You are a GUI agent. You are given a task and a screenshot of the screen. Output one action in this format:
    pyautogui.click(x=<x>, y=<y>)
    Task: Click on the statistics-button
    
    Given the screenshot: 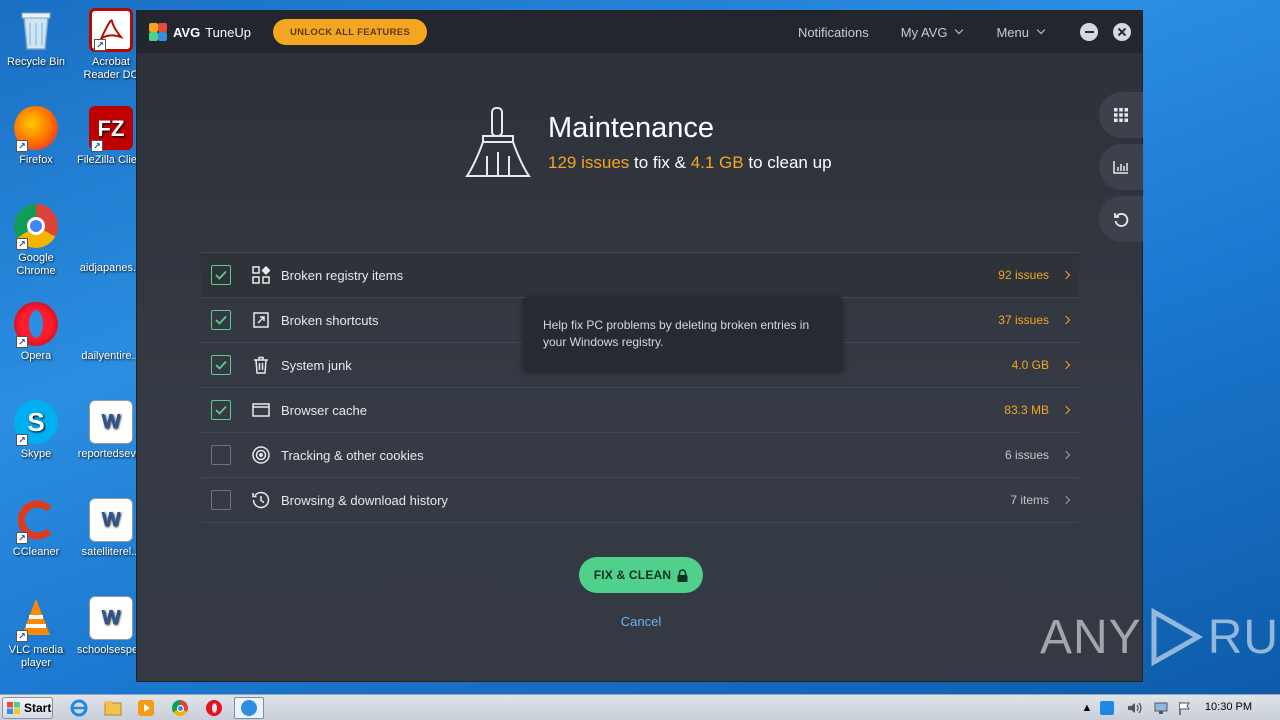 What is the action you would take?
    pyautogui.click(x=1121, y=167)
    